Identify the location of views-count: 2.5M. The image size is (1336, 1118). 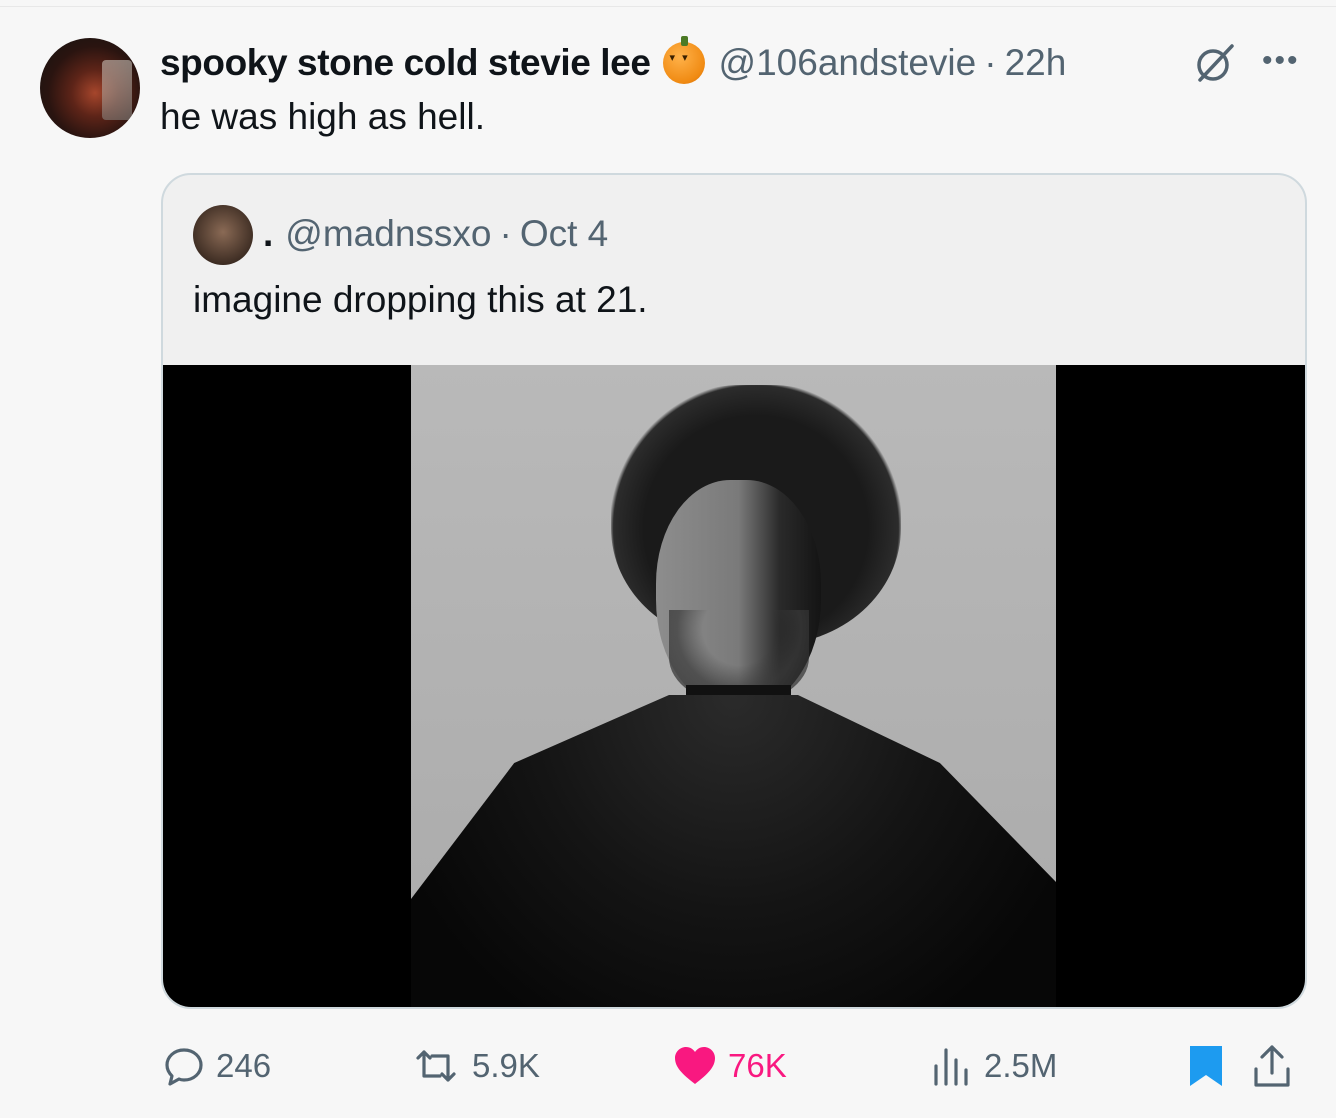
(1021, 1065).